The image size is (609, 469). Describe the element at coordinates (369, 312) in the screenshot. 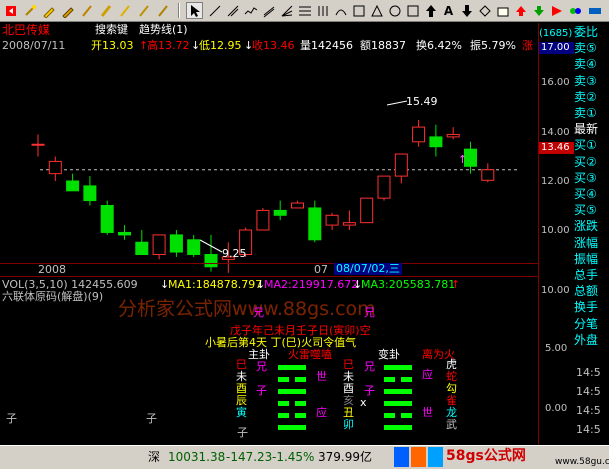

I see `xiong-label-2: 兄` at that location.